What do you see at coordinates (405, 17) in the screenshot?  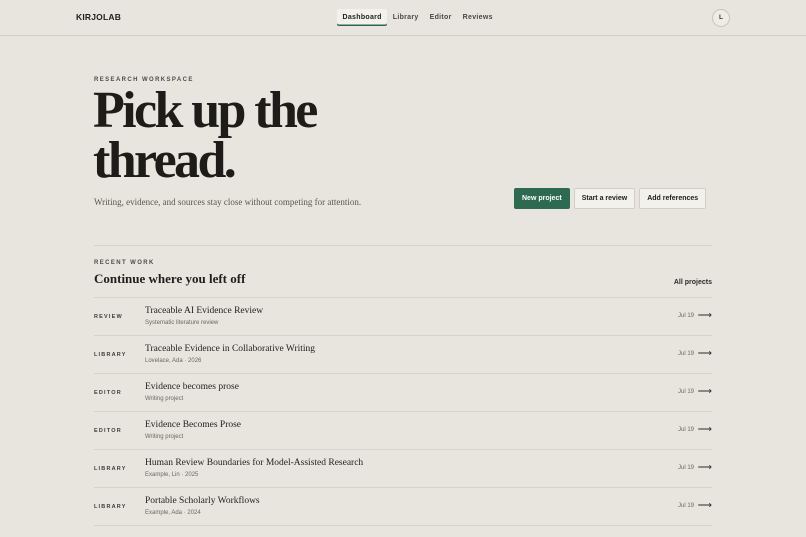 I see `nav-library: Library` at bounding box center [405, 17].